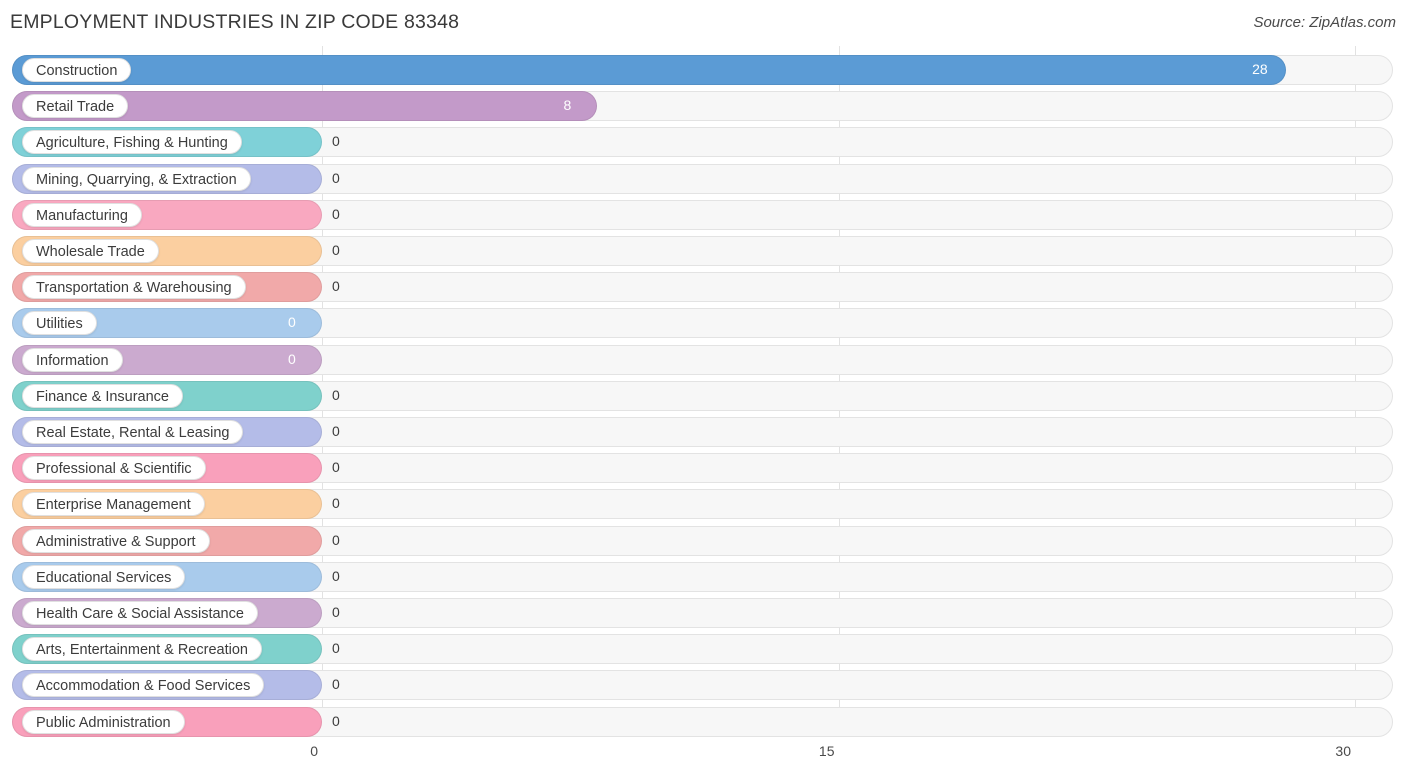  What do you see at coordinates (77, 70) in the screenshot?
I see `bar-category-label: Construction` at bounding box center [77, 70].